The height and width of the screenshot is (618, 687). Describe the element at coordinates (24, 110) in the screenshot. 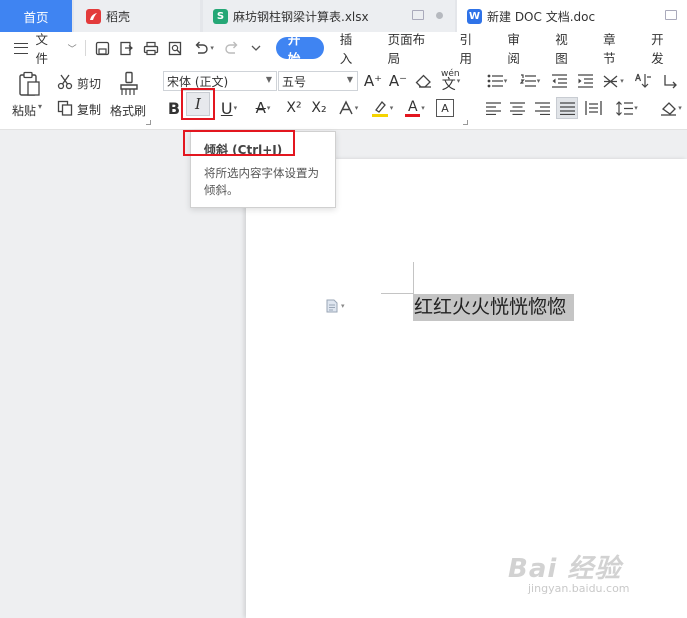

I see `paste-button: 粘贴` at that location.